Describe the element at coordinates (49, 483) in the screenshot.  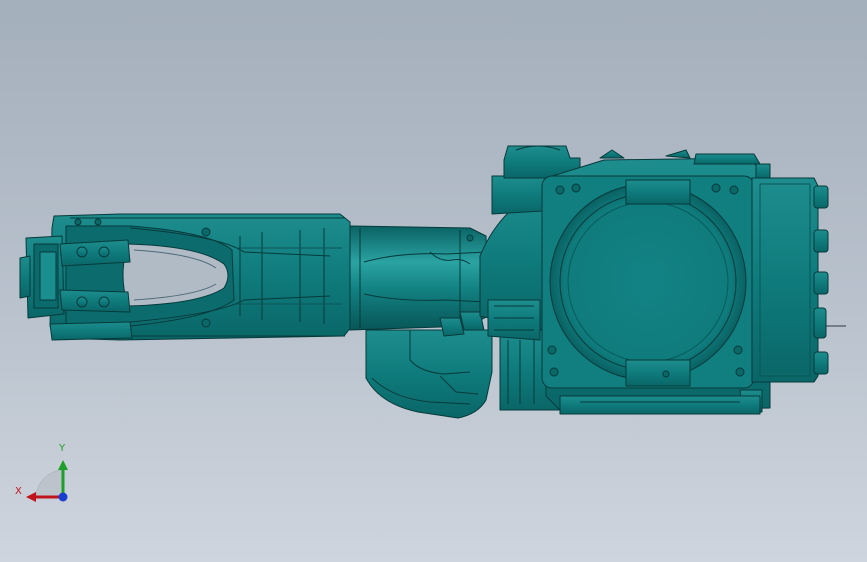
I see `triad-plane-shading` at that location.